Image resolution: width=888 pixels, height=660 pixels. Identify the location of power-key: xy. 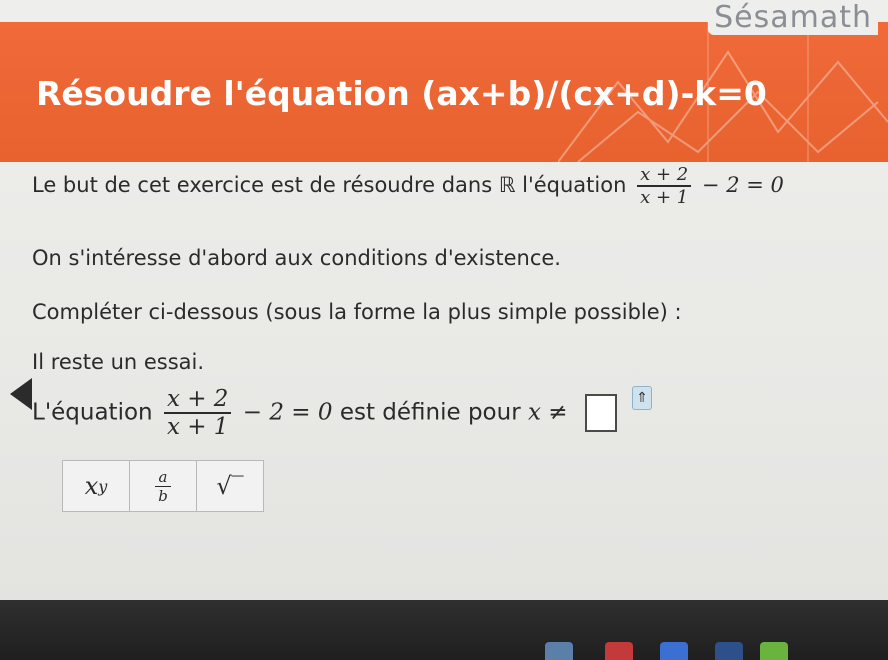
(96, 486).